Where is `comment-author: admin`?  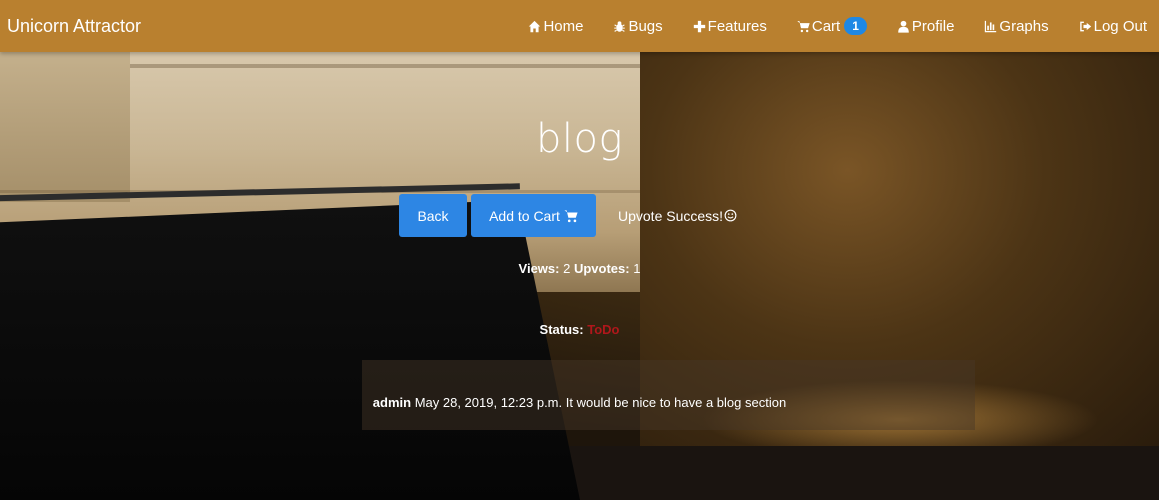 comment-author: admin is located at coordinates (392, 402).